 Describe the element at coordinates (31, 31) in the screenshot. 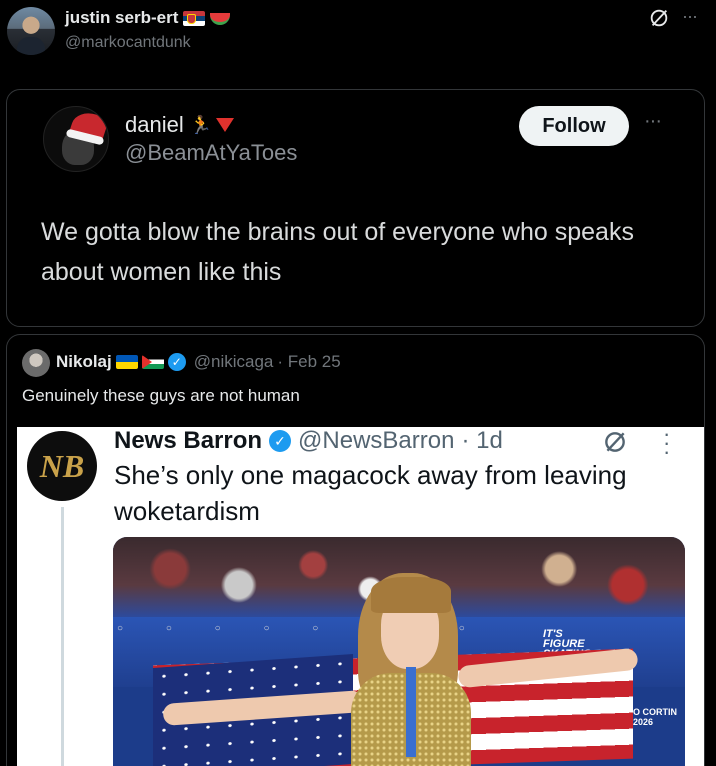

I see `avatar` at that location.